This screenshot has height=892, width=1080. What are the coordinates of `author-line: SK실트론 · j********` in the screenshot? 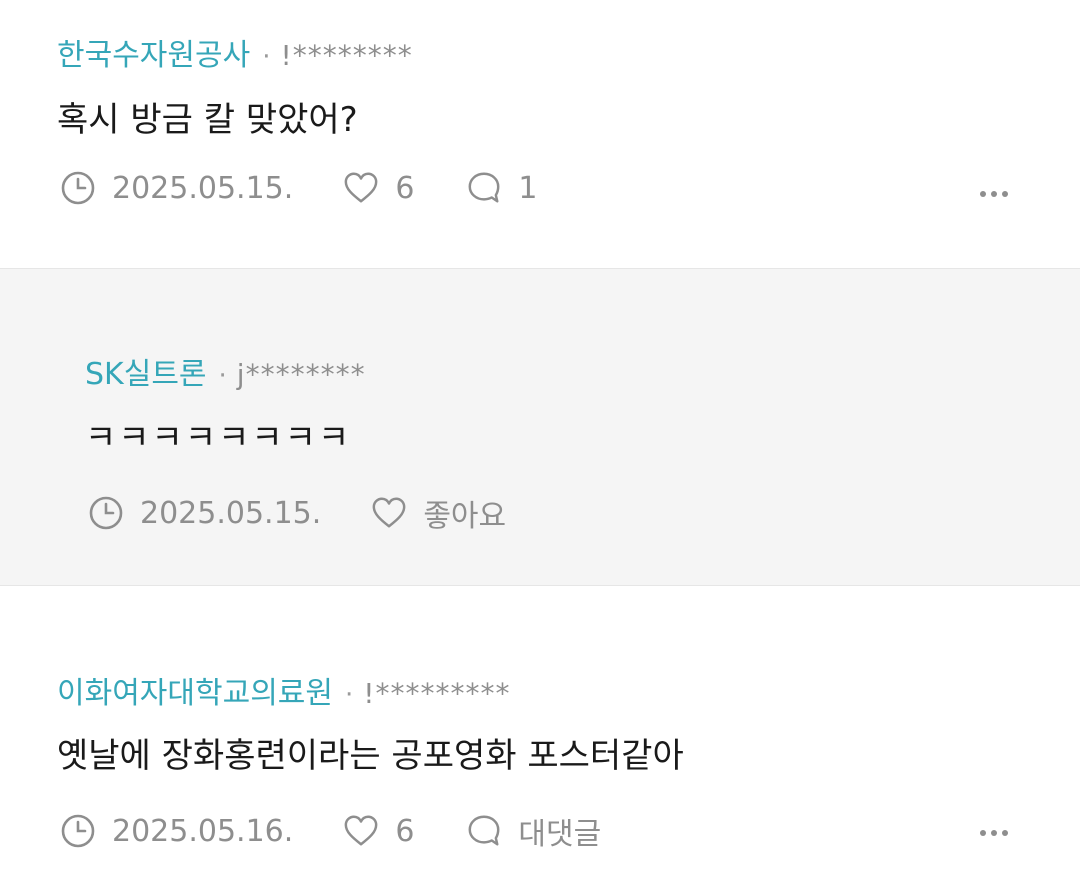 It's located at (225, 371).